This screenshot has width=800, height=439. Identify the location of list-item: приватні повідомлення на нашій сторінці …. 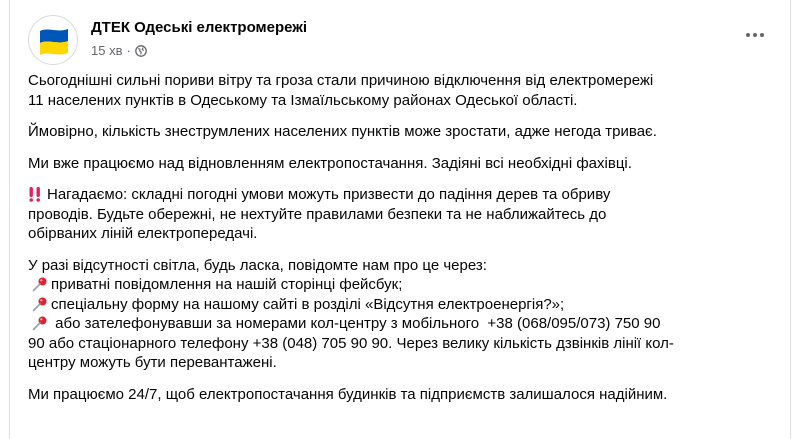
(403, 285).